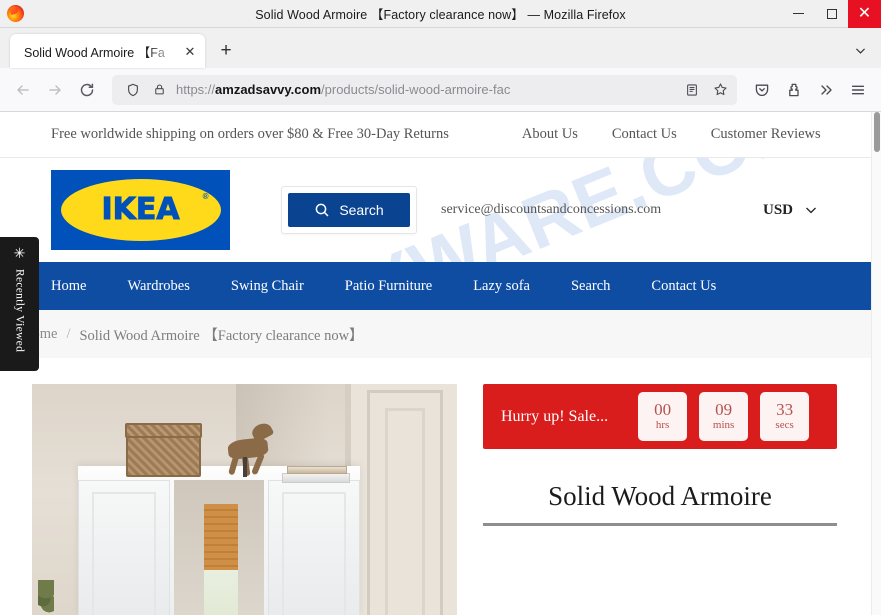 This screenshot has width=881, height=615. What do you see at coordinates (221, 592) in the screenshot?
I see `window-light` at bounding box center [221, 592].